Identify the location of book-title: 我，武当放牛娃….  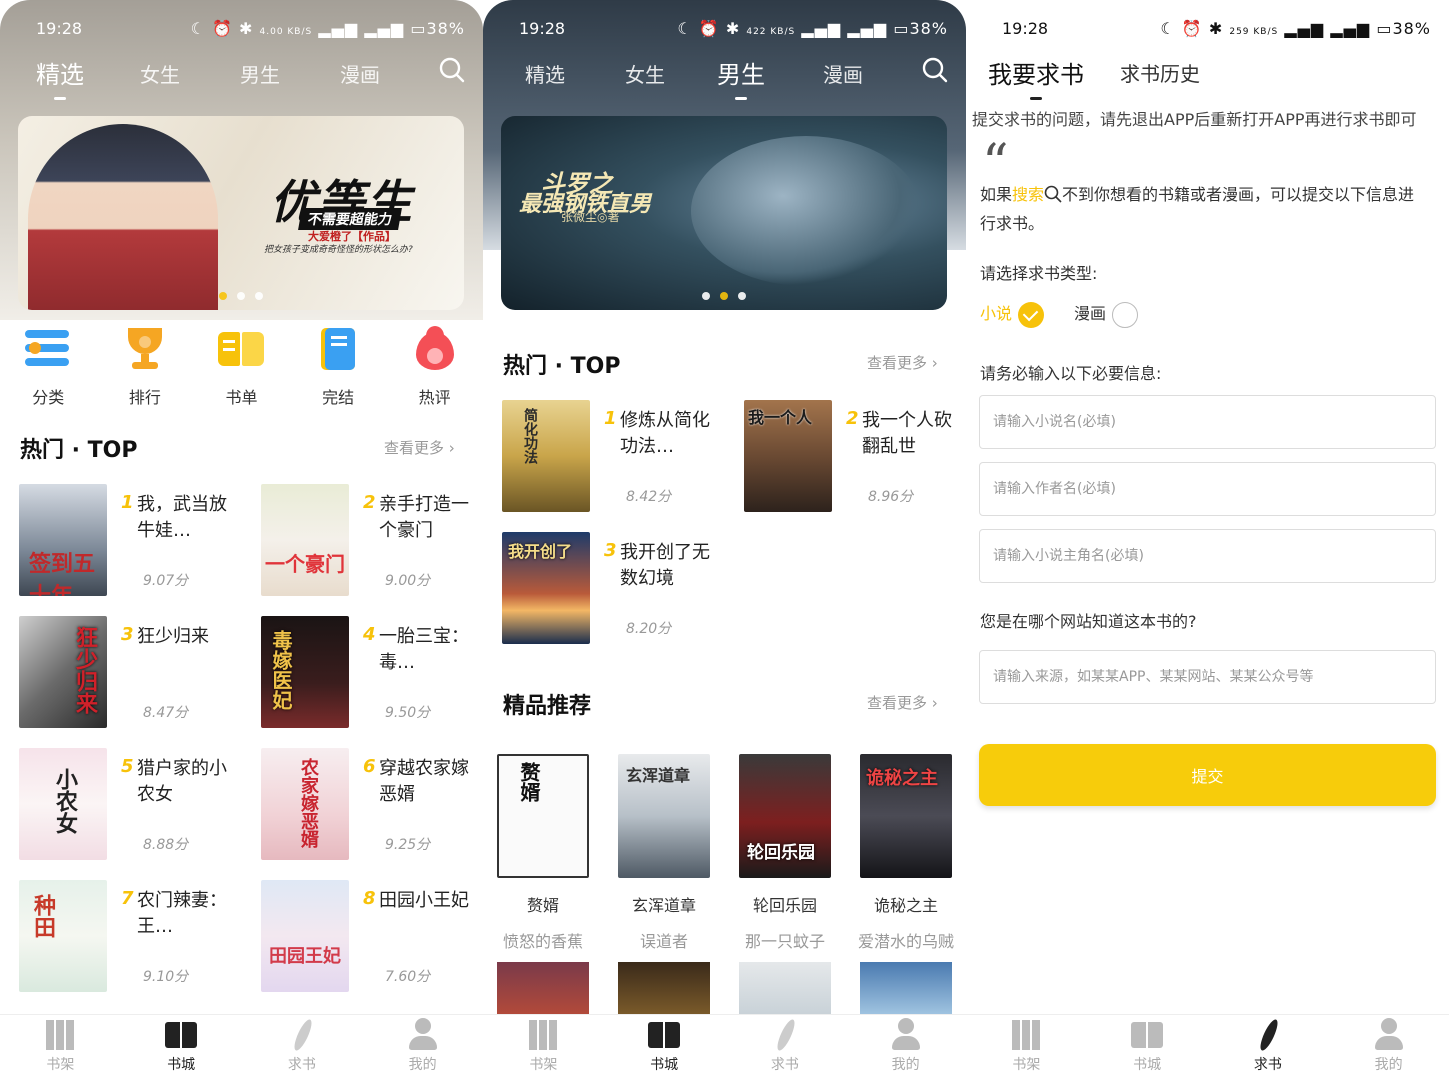
(182, 517).